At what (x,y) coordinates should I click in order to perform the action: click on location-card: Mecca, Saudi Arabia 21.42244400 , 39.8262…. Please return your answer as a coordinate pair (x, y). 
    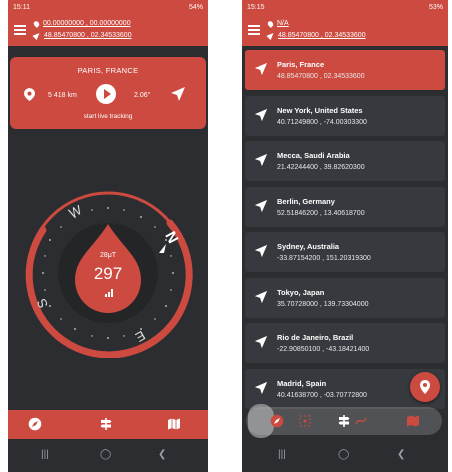
    Looking at the image, I should click on (345, 161).